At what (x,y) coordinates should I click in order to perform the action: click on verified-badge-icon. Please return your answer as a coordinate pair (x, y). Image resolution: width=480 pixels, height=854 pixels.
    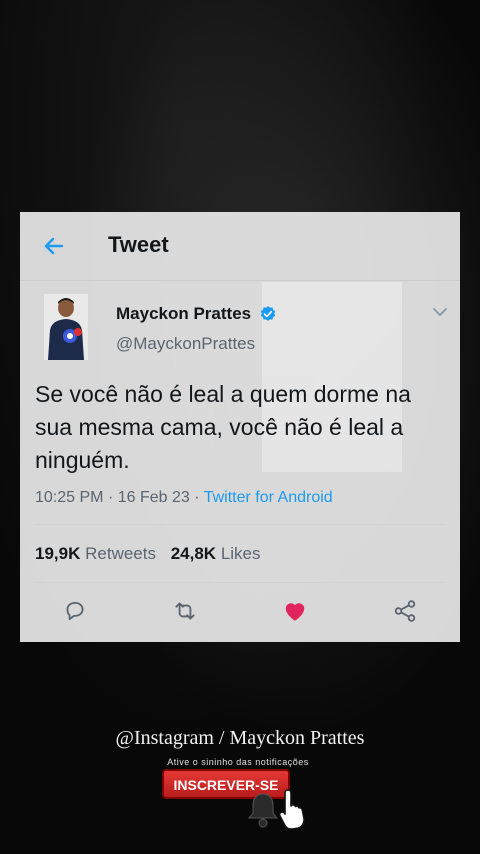
    Looking at the image, I should click on (268, 313).